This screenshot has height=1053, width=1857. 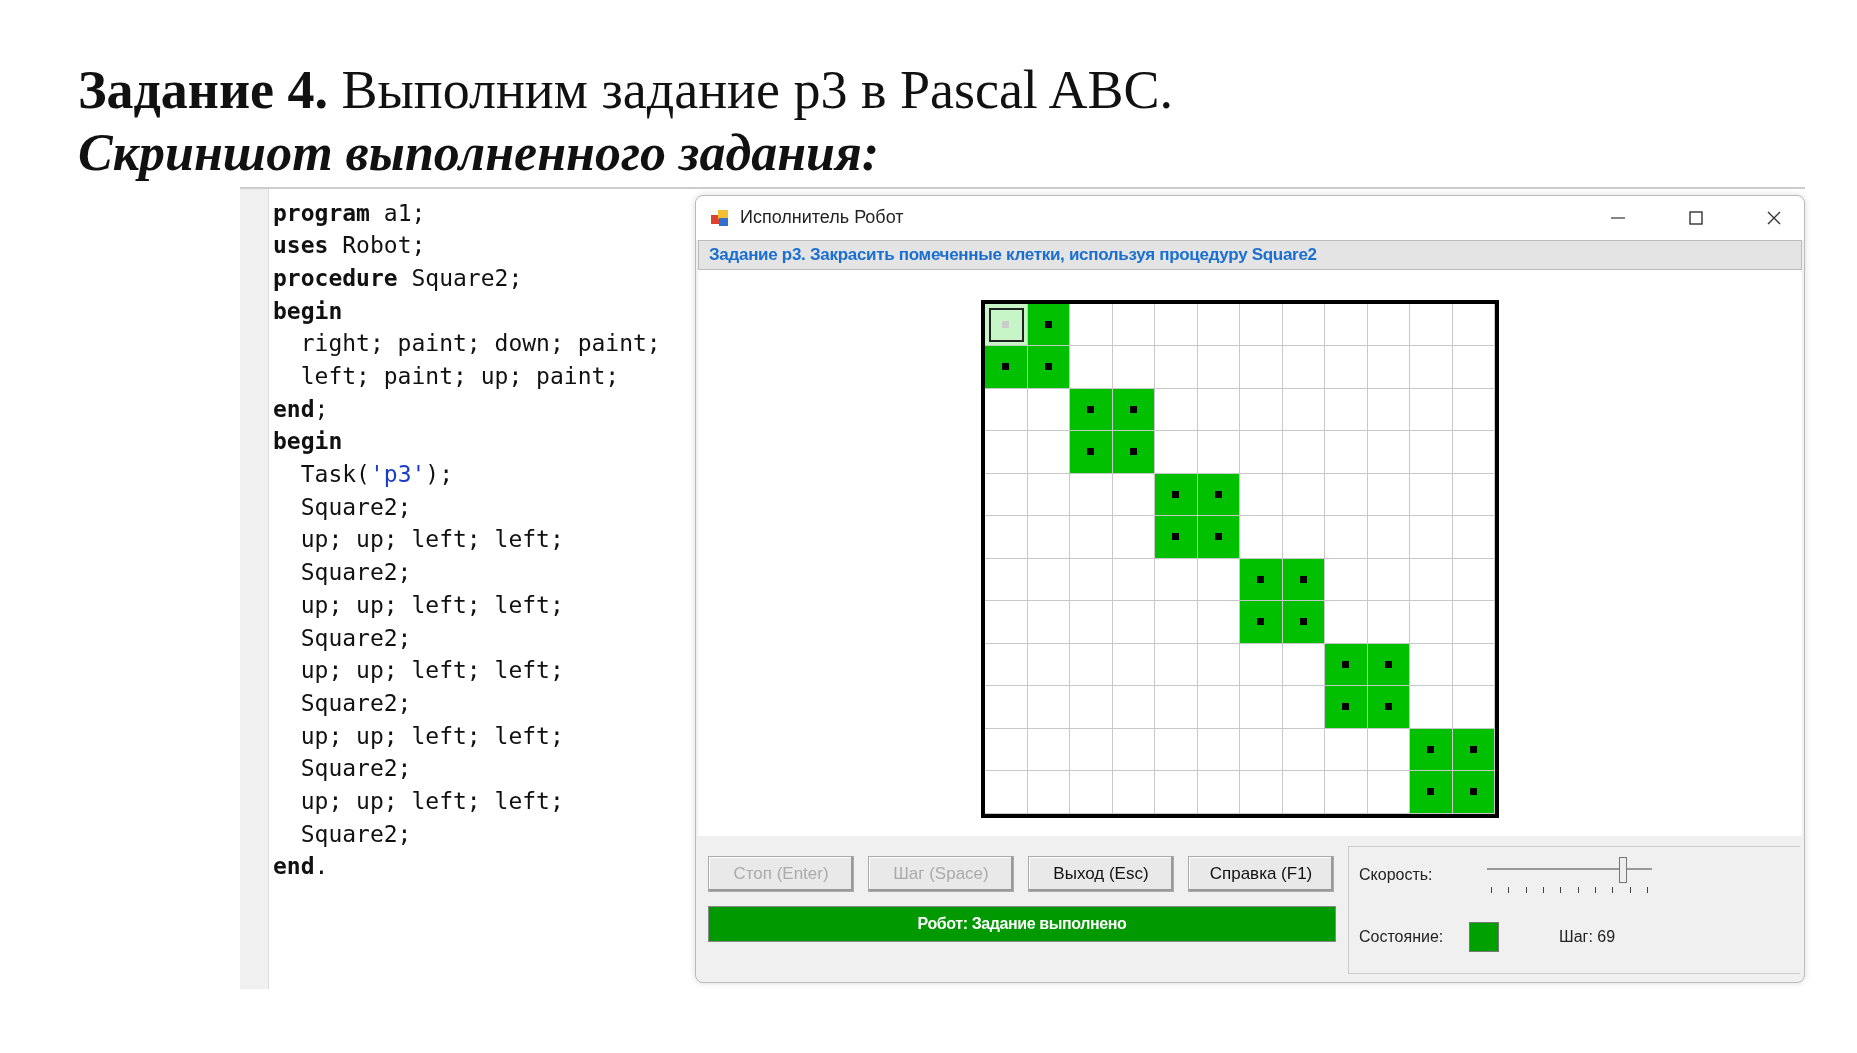 What do you see at coordinates (1774, 217) in the screenshot?
I see `close-icon` at bounding box center [1774, 217].